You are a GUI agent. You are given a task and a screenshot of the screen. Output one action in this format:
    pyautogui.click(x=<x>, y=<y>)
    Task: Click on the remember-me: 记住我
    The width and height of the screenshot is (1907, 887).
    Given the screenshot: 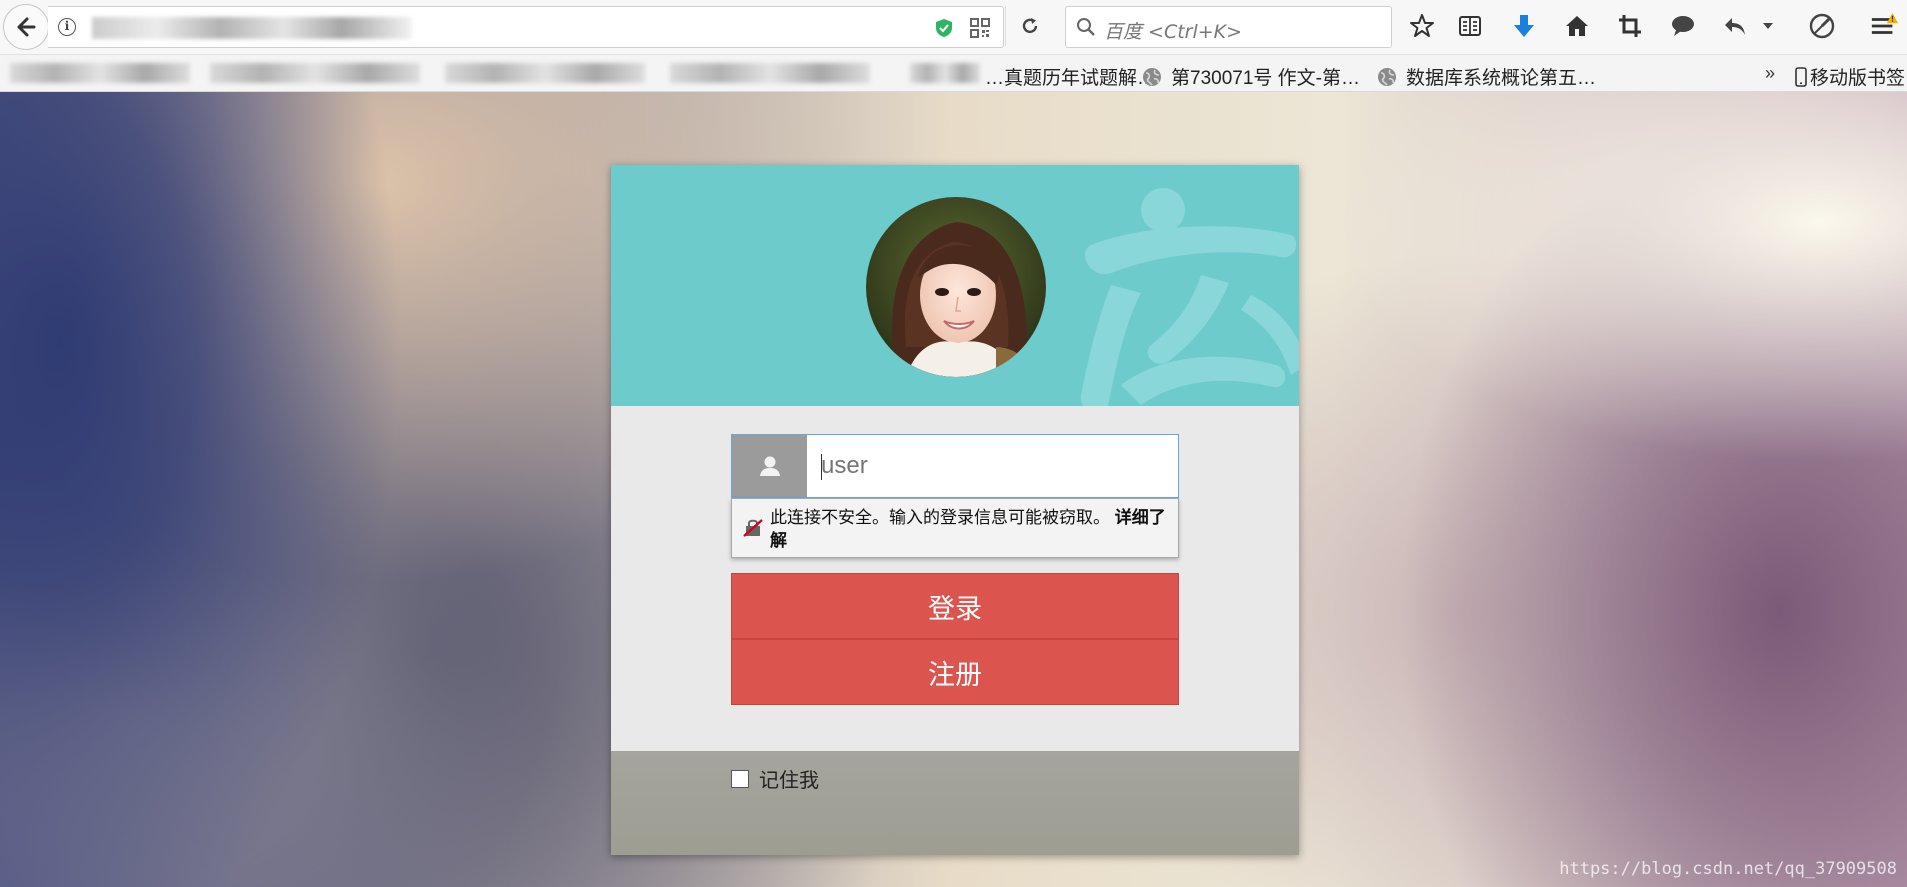 What is the action you would take?
    pyautogui.click(x=775, y=778)
    